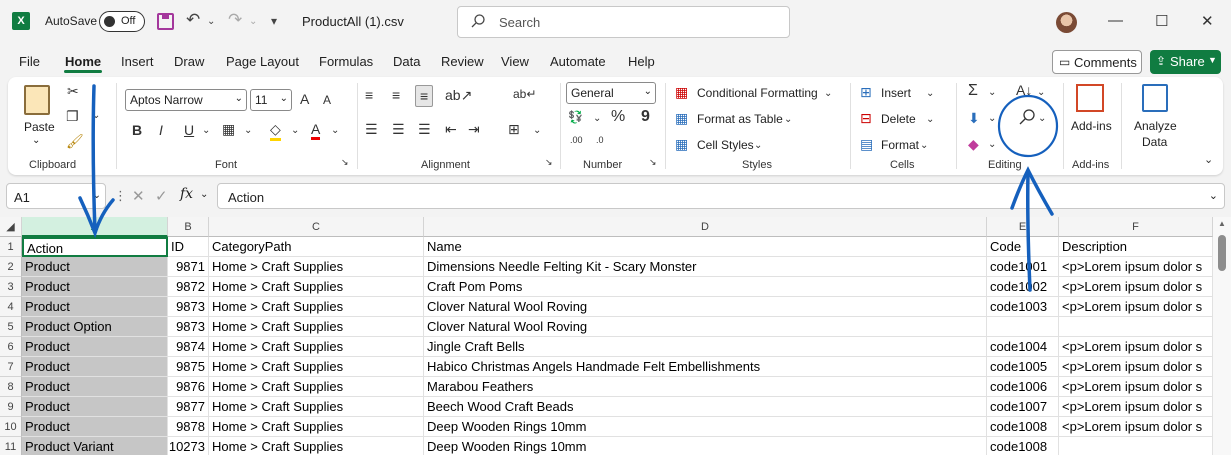 This screenshot has width=1231, height=455. I want to click on comments-button: ▭ Comments, so click(1097, 62).